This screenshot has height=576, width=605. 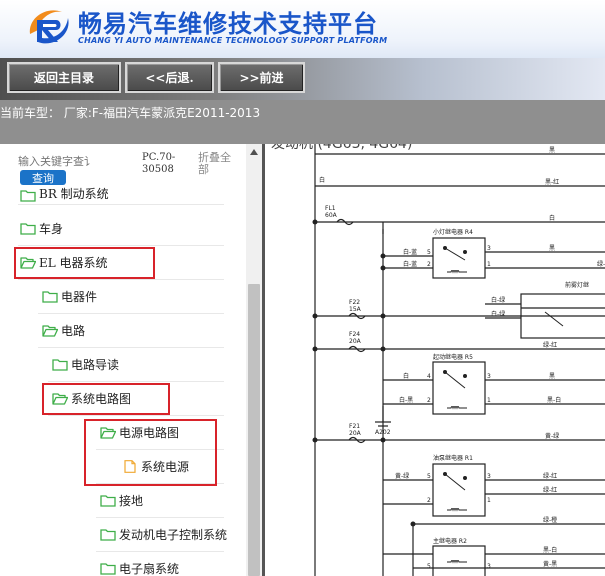 What do you see at coordinates (173, 534) in the screenshot?
I see `tree-item-label: 发动机电子控制系统` at bounding box center [173, 534].